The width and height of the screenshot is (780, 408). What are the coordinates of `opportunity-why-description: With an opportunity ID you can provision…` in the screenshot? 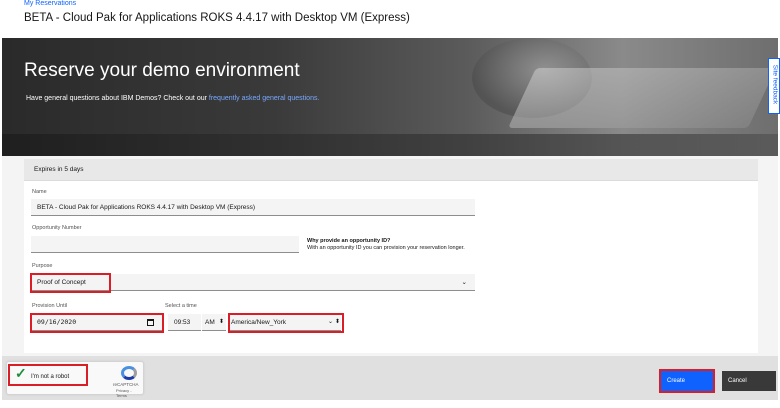 It's located at (386, 248).